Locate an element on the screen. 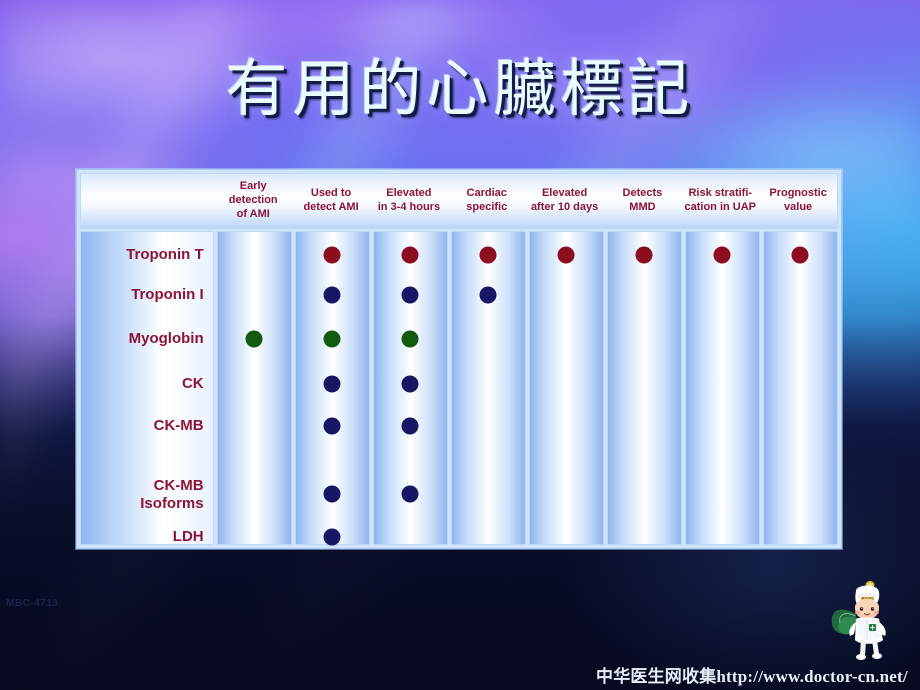 The image size is (920, 690). header-cell-line: Prognostic is located at coordinates (798, 193).